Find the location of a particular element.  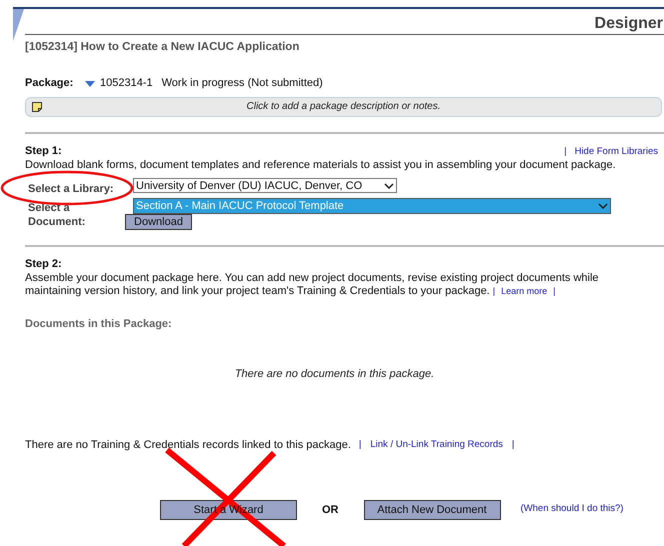

document-label: Select a Document: is located at coordinates (56, 214).